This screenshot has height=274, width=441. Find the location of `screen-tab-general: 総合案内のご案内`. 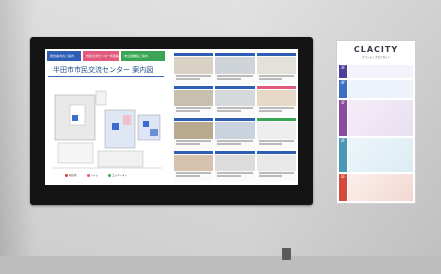

screen-tab-general: 総合案内のご案内 is located at coordinates (64, 56).